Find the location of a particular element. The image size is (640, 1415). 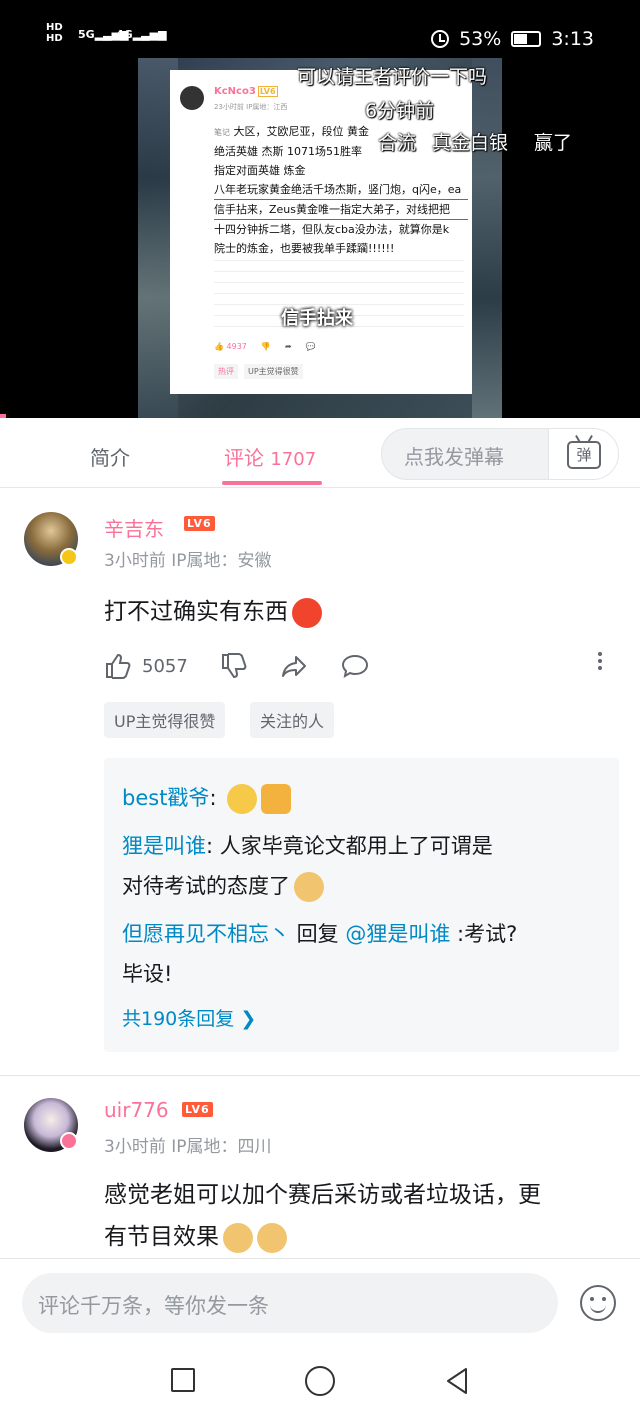

card-avatar is located at coordinates (192, 98).